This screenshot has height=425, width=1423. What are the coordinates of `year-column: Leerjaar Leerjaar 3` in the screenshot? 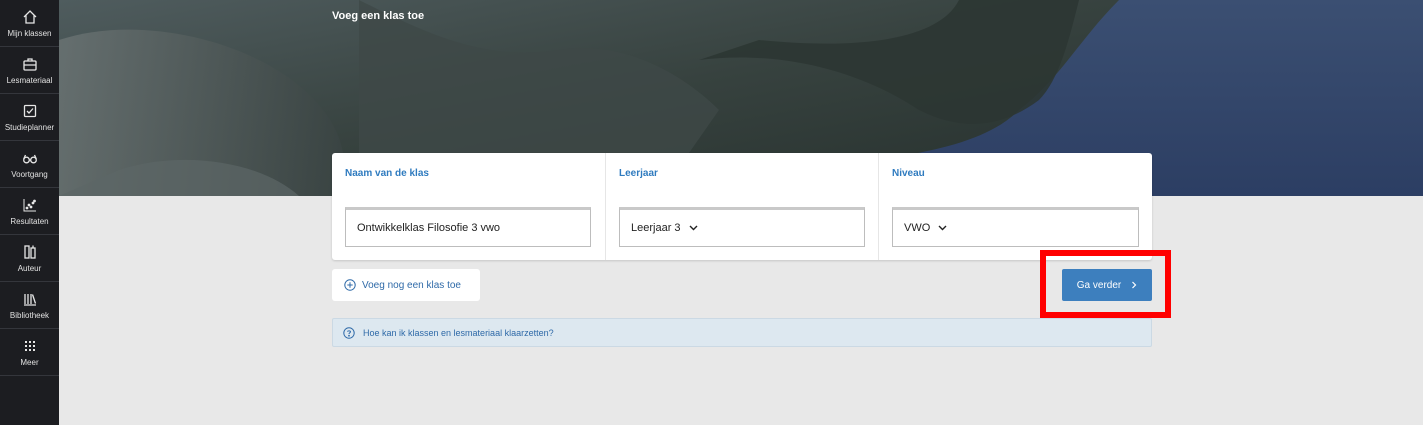 It's located at (741, 206).